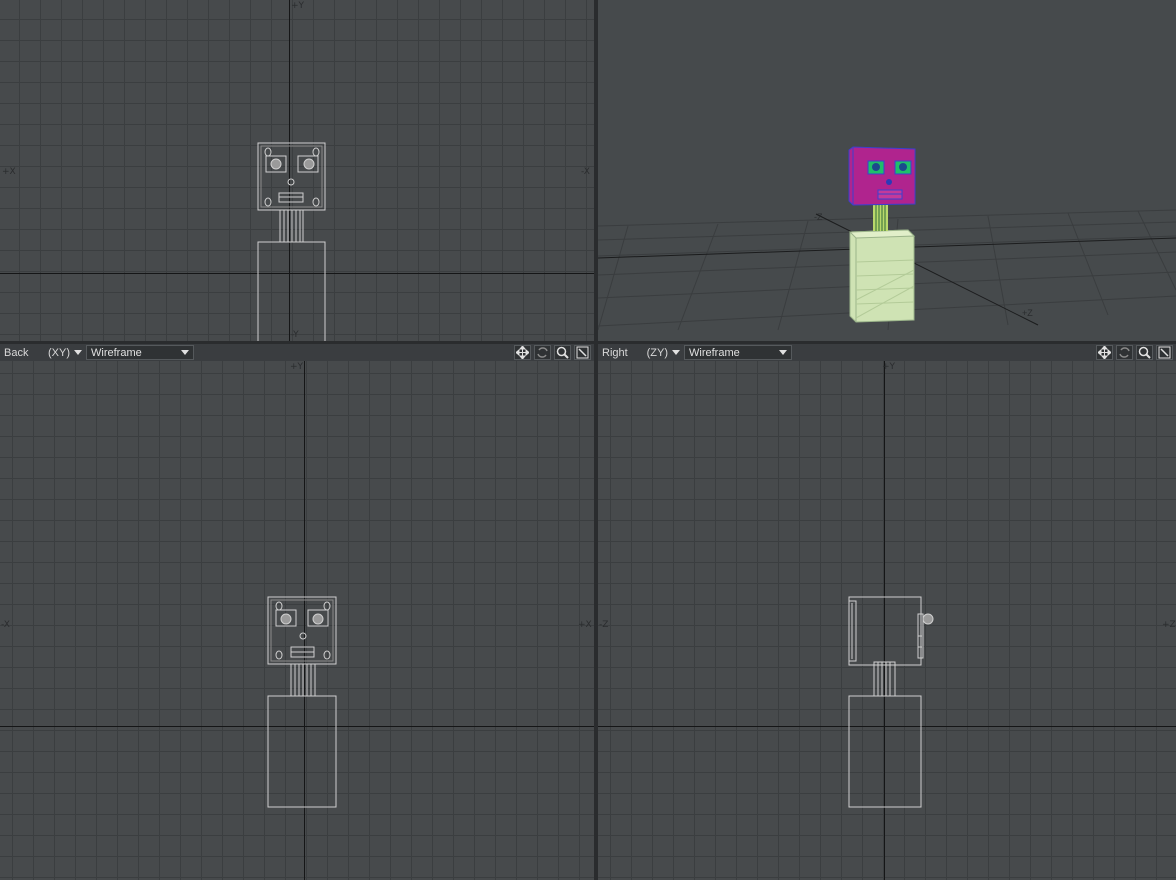 This screenshot has width=1176, height=880. I want to click on view-name: Right, so click(615, 352).